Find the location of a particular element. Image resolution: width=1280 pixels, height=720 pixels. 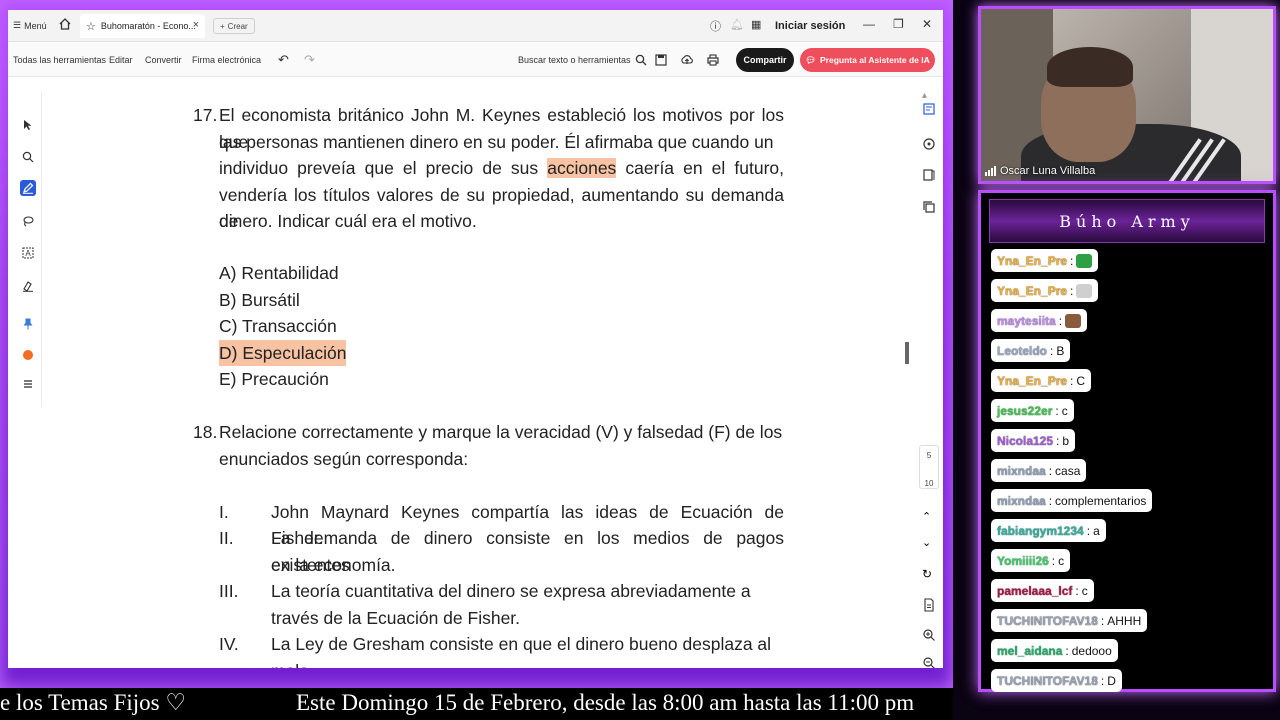

line-text: caería en el futuro, is located at coordinates (700, 168).